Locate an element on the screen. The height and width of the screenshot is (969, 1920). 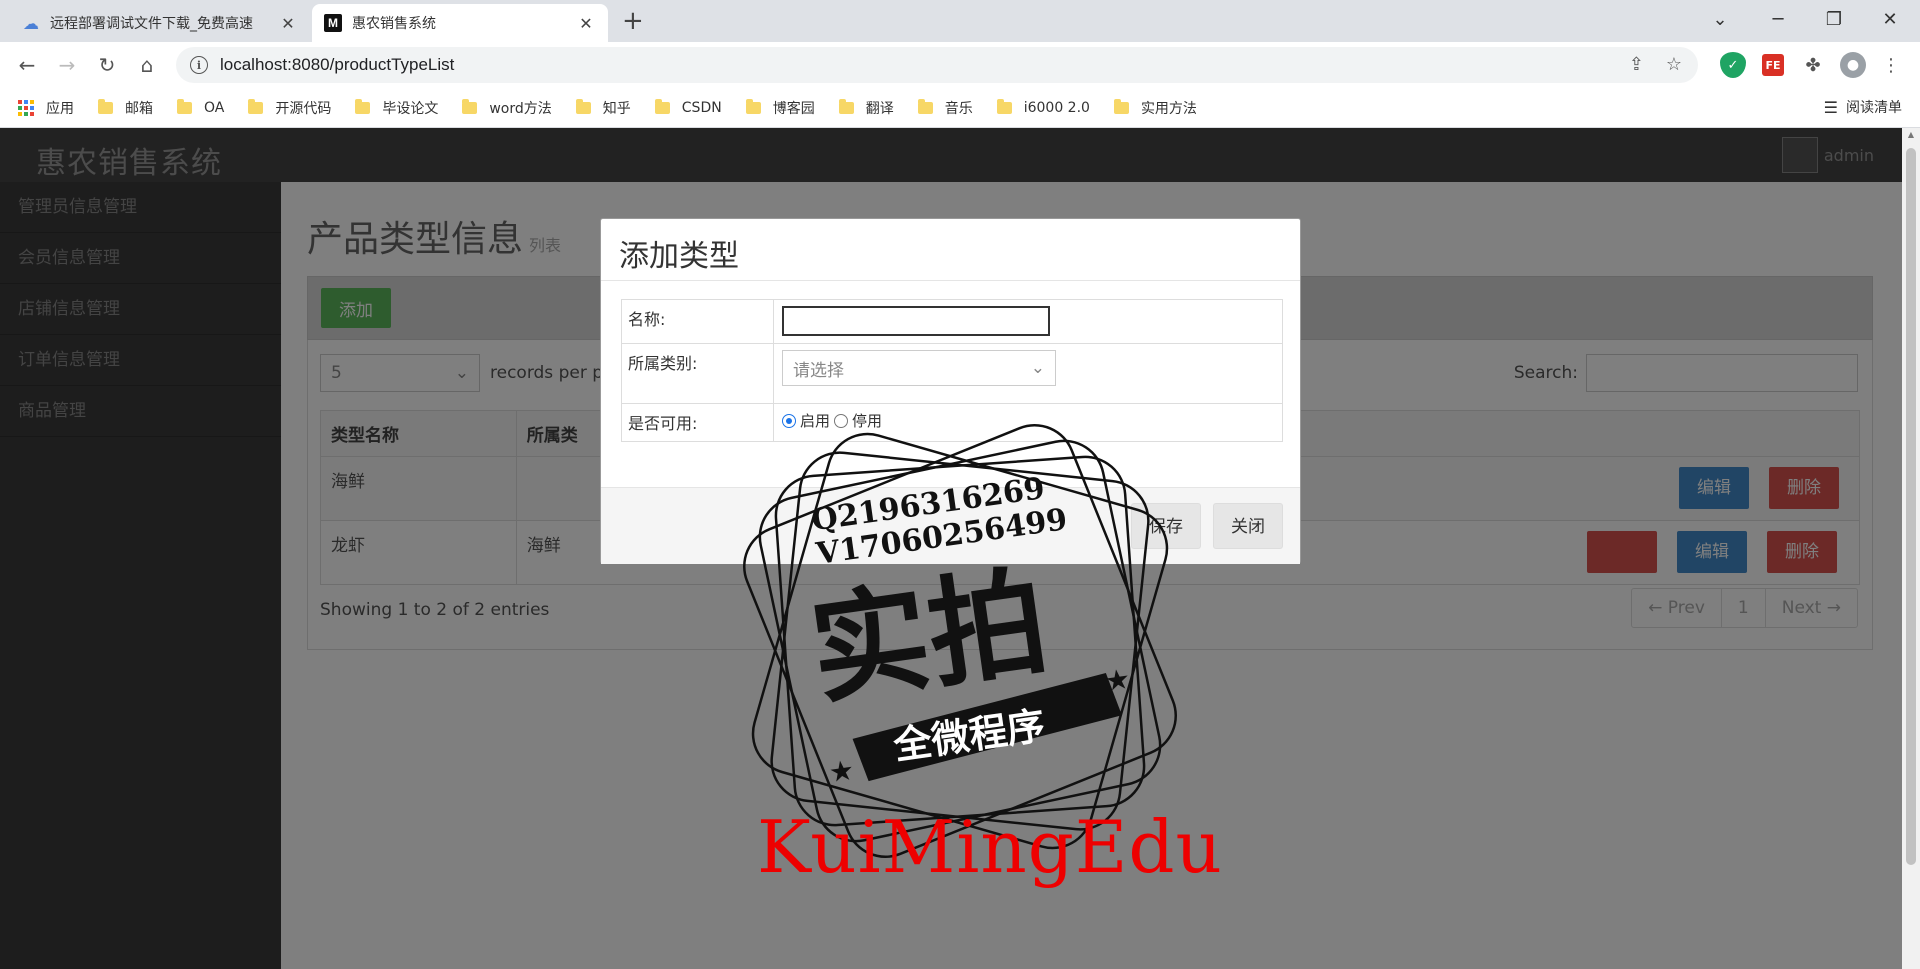
bookmark-label: 音乐 is located at coordinates (958, 108).